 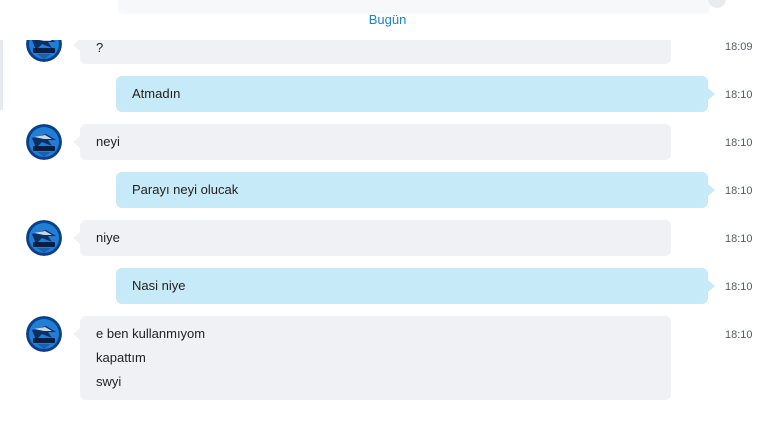 I want to click on message-text: swyi, so click(x=109, y=381).